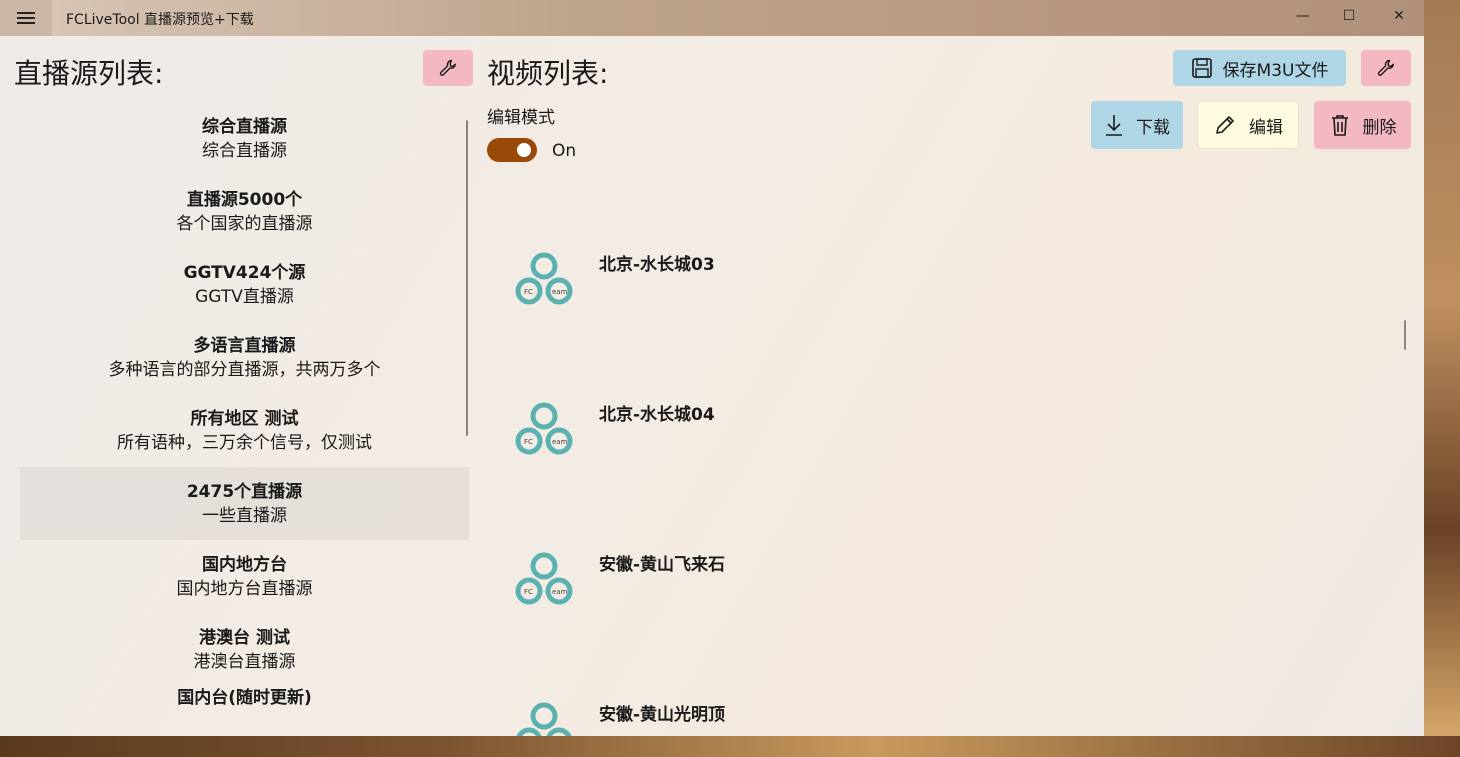  I want to click on hamburger-icon, so click(26, 18).